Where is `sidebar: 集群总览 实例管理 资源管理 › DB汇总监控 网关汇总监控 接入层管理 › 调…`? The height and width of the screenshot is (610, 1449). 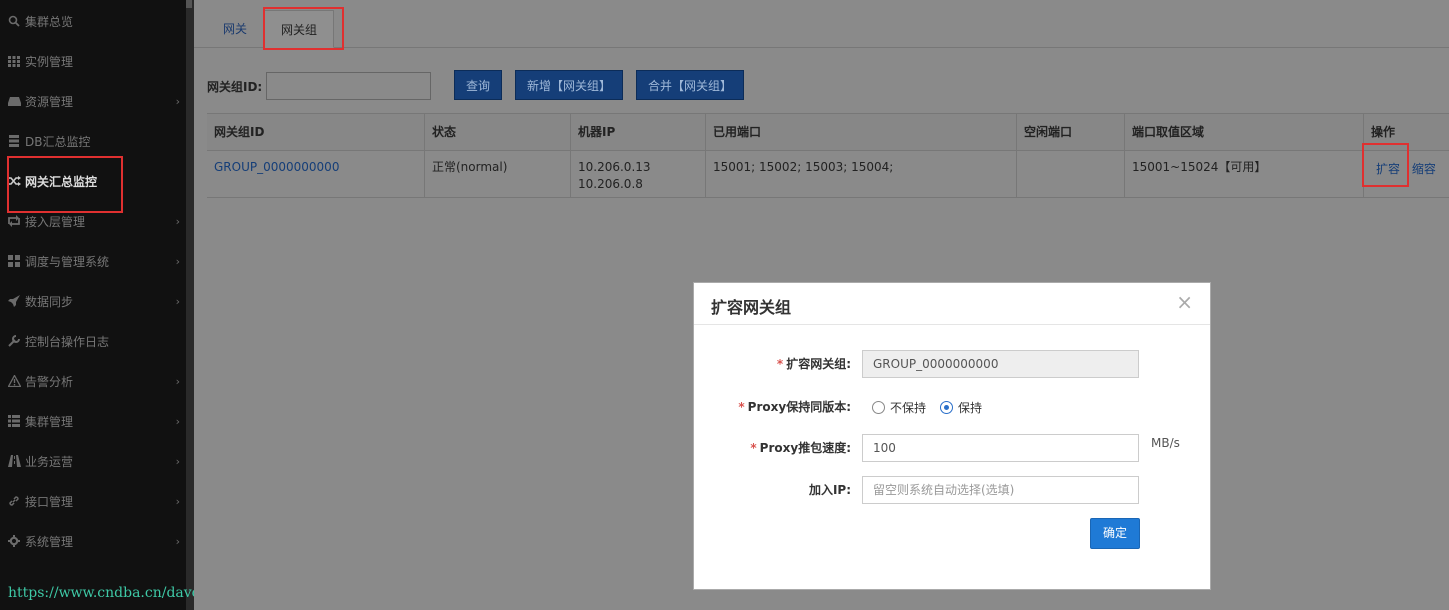 sidebar: 集群总览 实例管理 资源管理 › DB汇总监控 网关汇总监控 接入层管理 › 调… is located at coordinates (93, 305).